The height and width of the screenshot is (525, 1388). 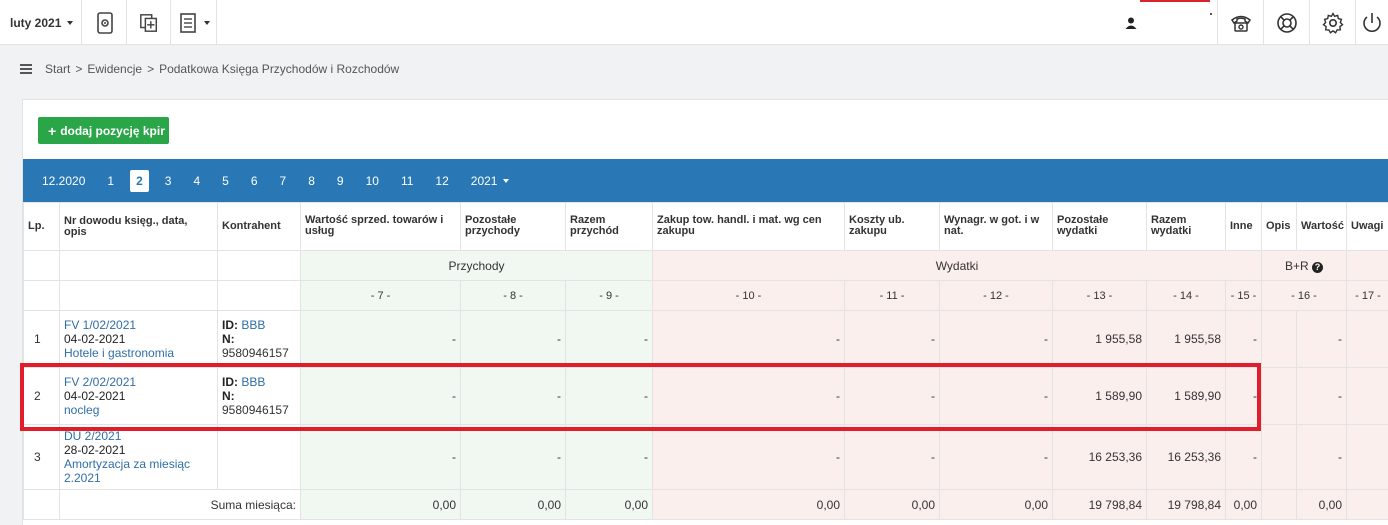 What do you see at coordinates (1321, 504) in the screenshot?
I see `sum-c16: 0,00` at bounding box center [1321, 504].